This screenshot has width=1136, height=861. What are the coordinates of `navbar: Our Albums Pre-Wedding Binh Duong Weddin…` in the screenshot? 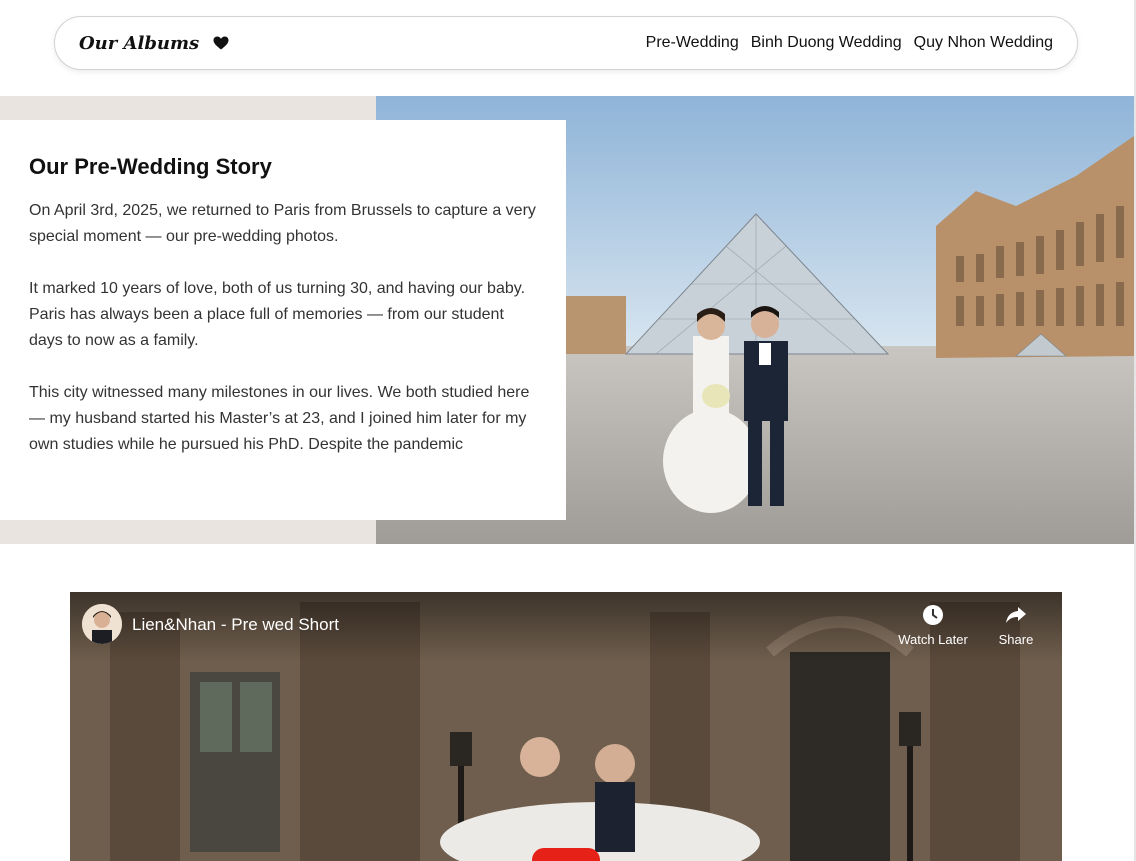 It's located at (566, 43).